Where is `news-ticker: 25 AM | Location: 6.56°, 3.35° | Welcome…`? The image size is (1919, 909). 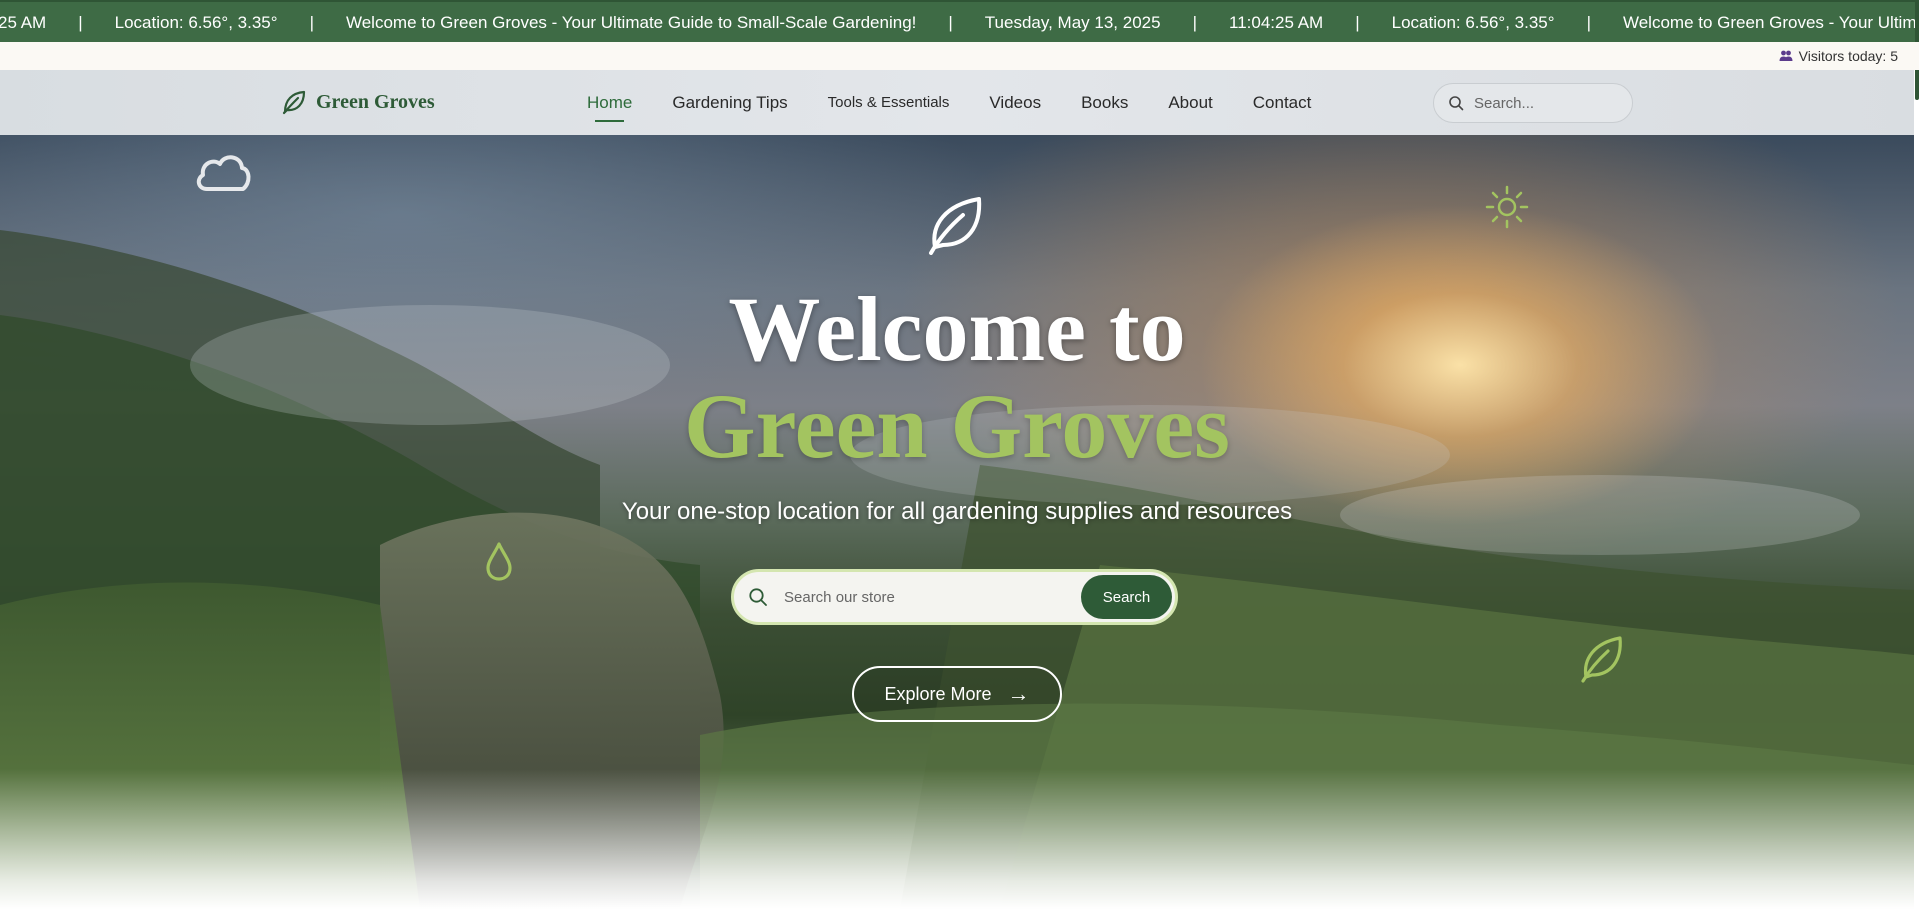
news-ticker: 25 AM | Location: 6.56°, 3.35° | Welcome… is located at coordinates (959, 21).